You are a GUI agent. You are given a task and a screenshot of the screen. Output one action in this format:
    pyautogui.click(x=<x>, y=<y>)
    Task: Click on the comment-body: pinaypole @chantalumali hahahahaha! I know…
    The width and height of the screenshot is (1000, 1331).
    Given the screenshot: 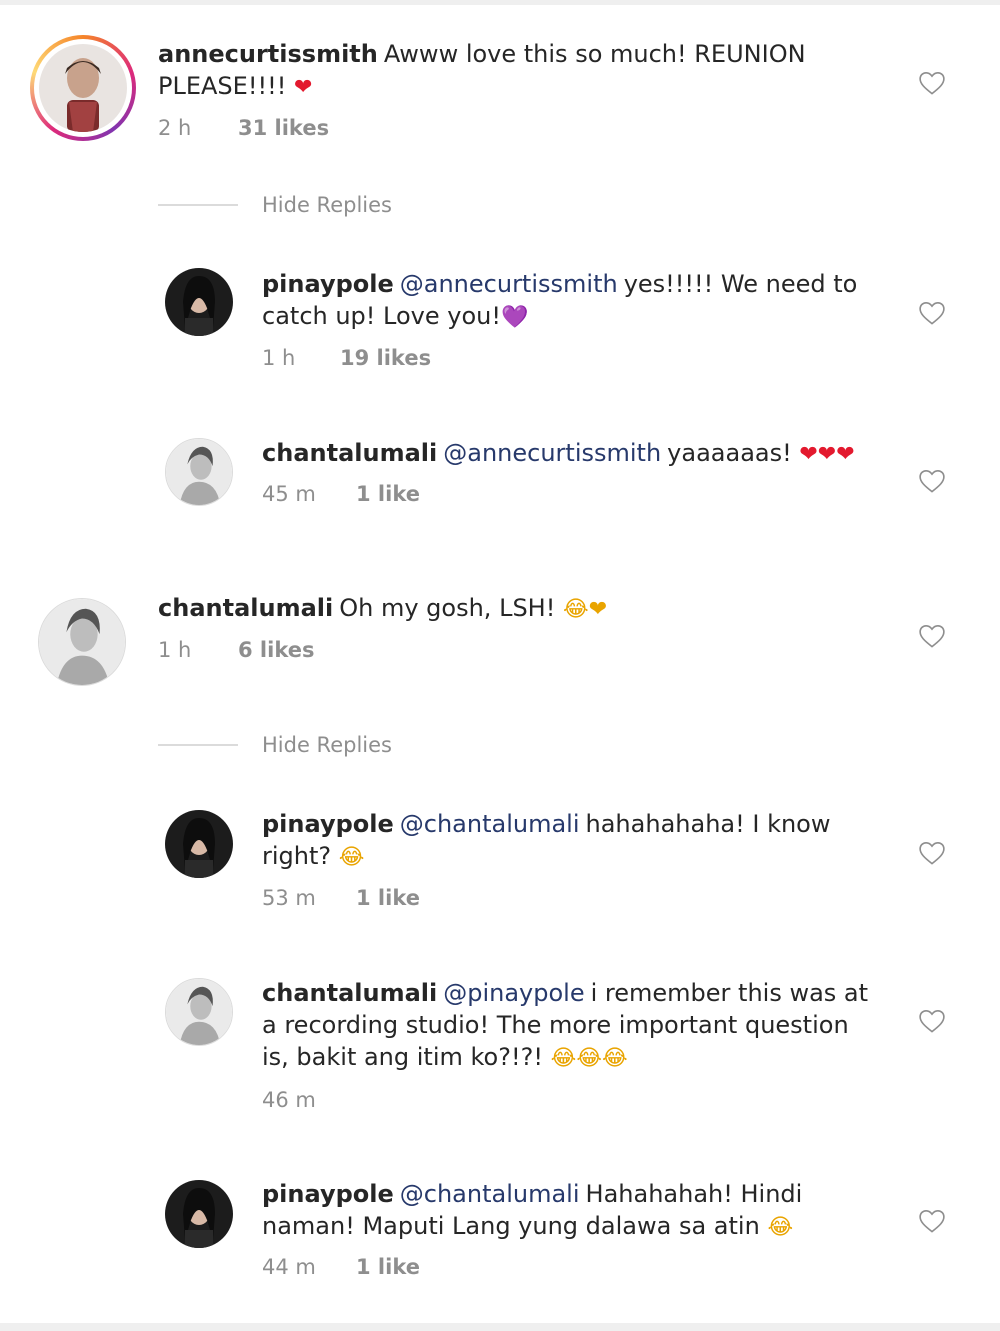 What is the action you would take?
    pyautogui.click(x=552, y=841)
    